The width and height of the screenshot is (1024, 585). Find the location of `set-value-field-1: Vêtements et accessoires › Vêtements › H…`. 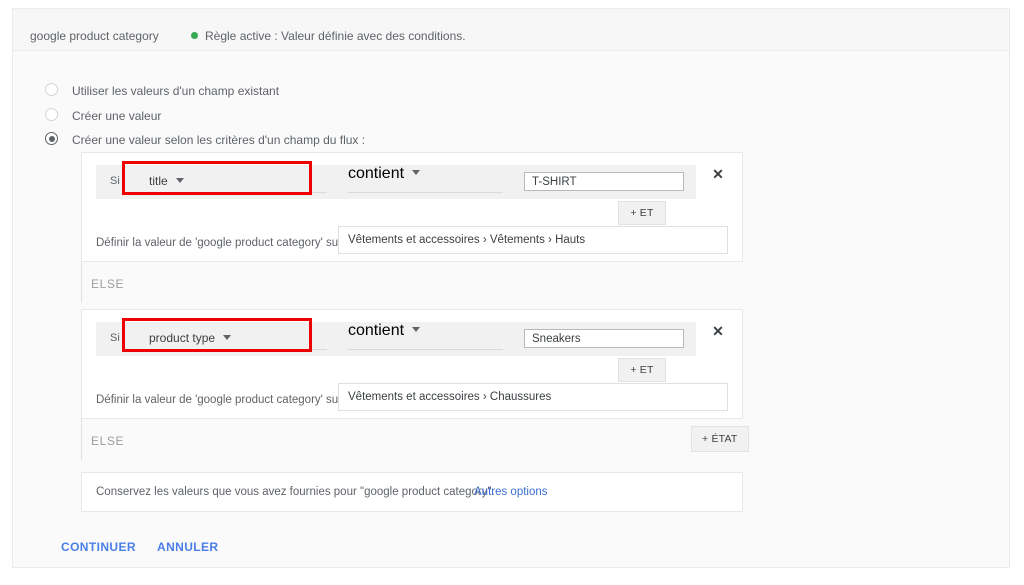

set-value-field-1: Vêtements et accessoires › Vêtements › H… is located at coordinates (533, 240).